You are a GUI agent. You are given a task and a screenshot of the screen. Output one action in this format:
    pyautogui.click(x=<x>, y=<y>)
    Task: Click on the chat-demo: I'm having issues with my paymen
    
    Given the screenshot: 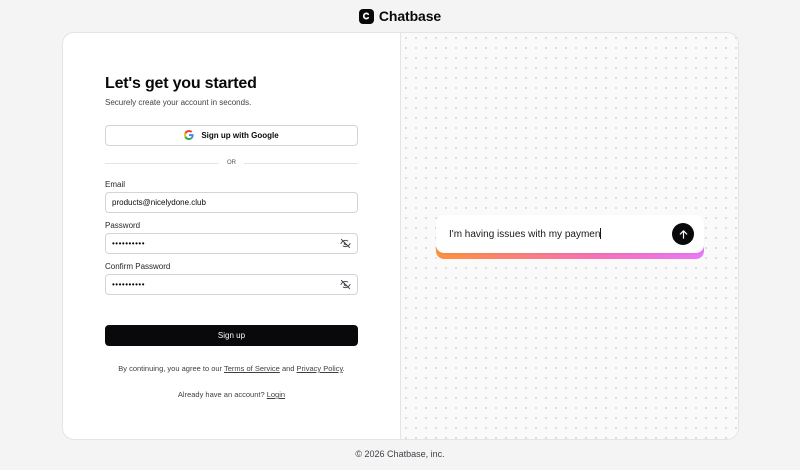 What is the action you would take?
    pyautogui.click(x=570, y=237)
    